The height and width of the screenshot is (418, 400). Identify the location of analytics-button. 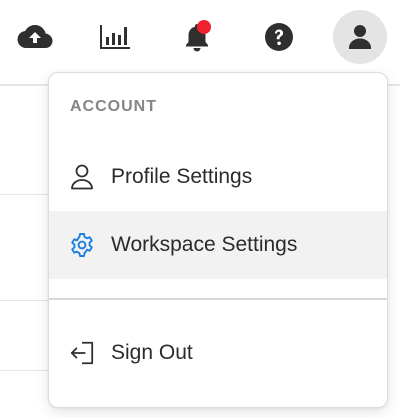
(115, 37).